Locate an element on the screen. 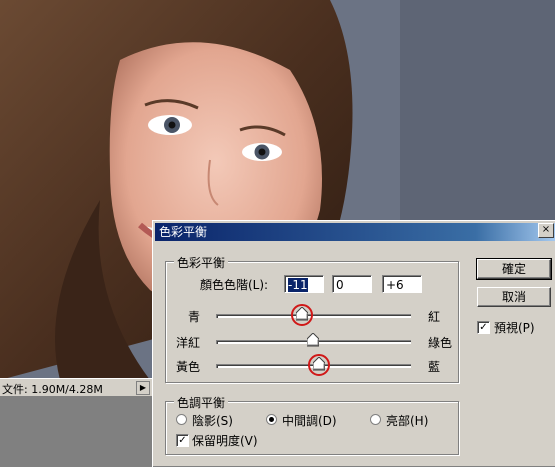 The image size is (555, 467). ok-button: 確定 is located at coordinates (514, 269).